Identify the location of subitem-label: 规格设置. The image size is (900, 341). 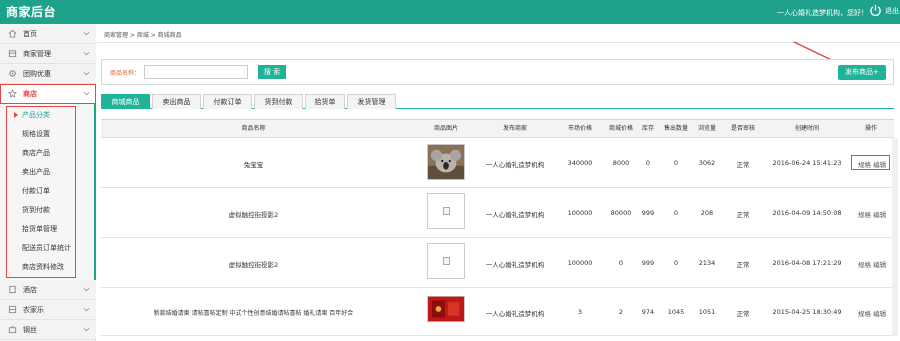
(36, 134).